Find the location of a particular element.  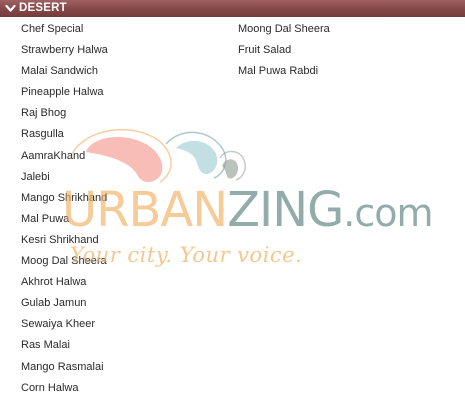

menu-item: Gulab Jamun is located at coordinates (54, 303).